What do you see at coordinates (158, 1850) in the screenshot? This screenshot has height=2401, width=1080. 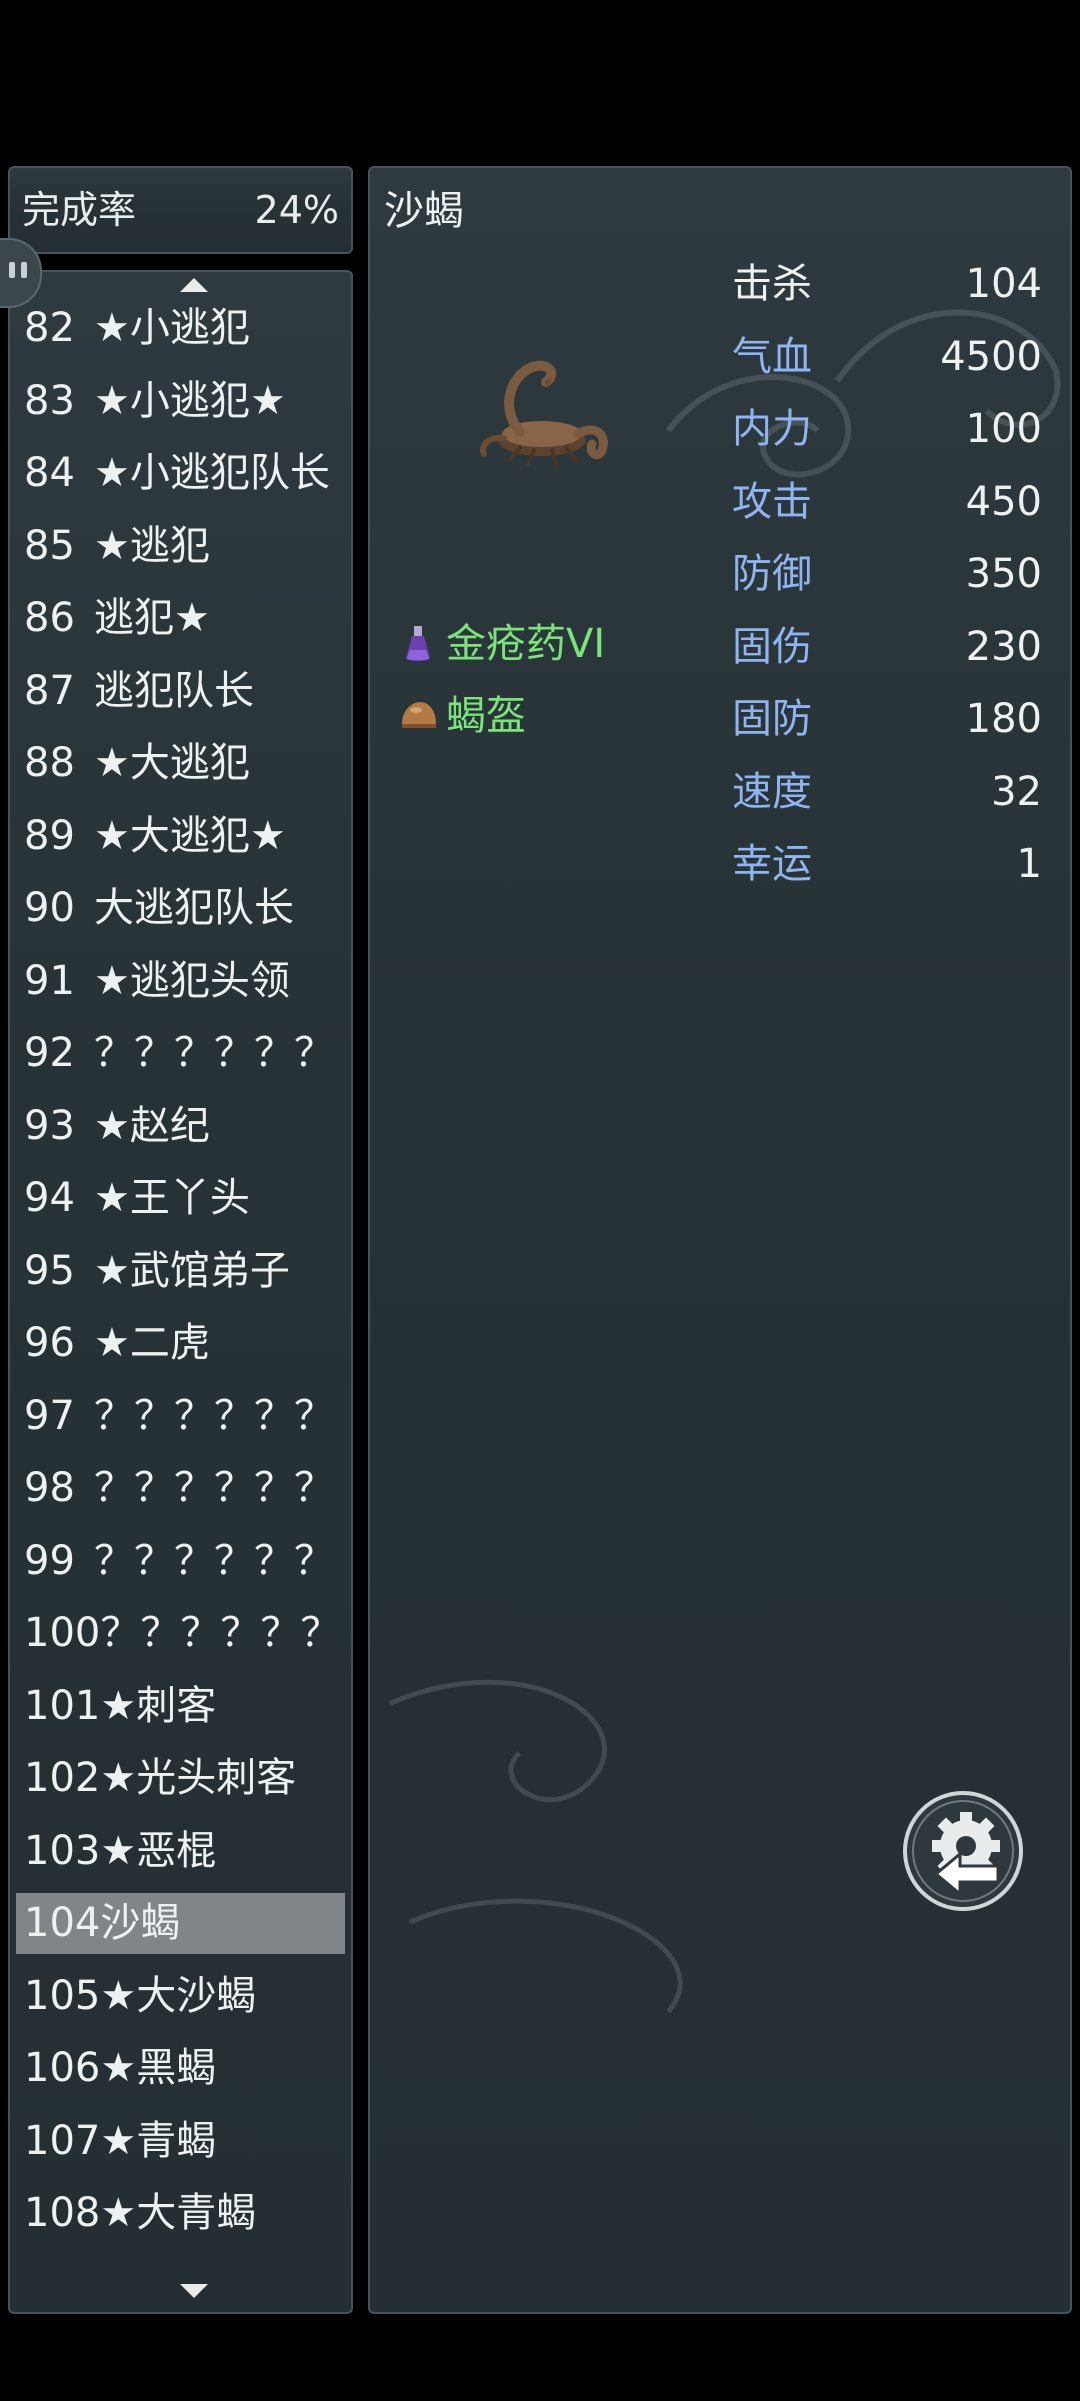 I see `enemy-name-label: ★恶棍` at bounding box center [158, 1850].